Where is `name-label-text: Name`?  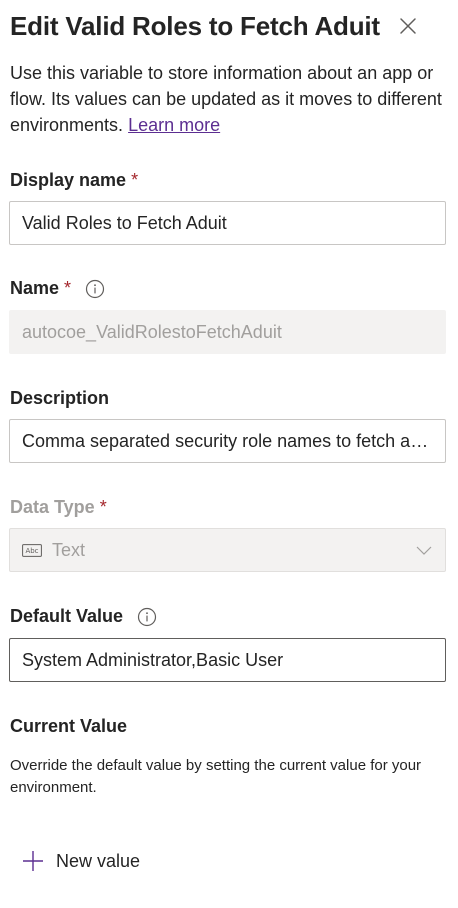 name-label-text: Name is located at coordinates (35, 288).